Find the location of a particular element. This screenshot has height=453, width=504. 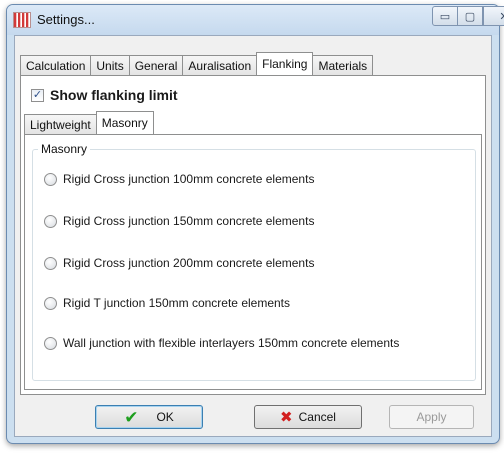

sub-tab-strip: Lightweight Masonry is located at coordinates (89, 122).